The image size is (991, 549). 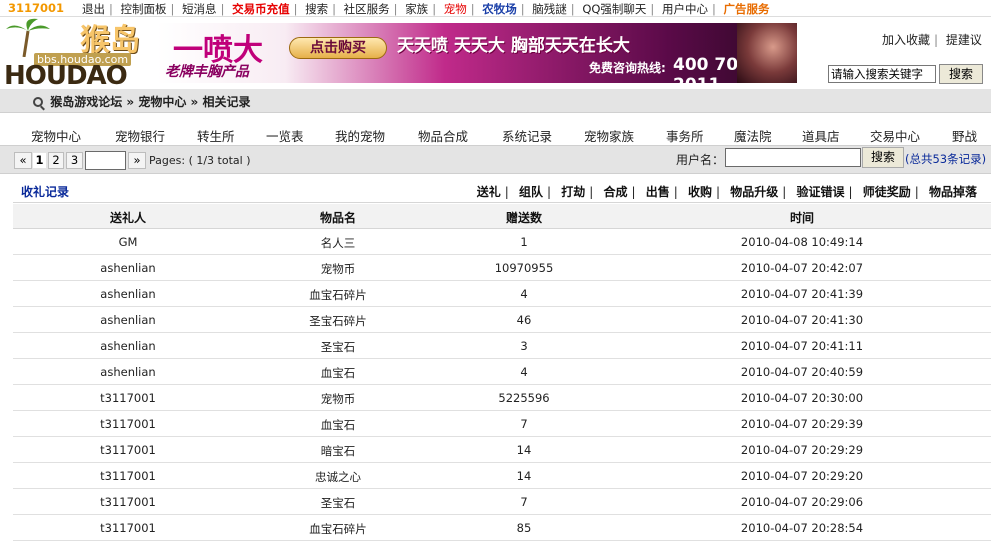 I want to click on recharge-link: 交易币充值, so click(x=261, y=9).